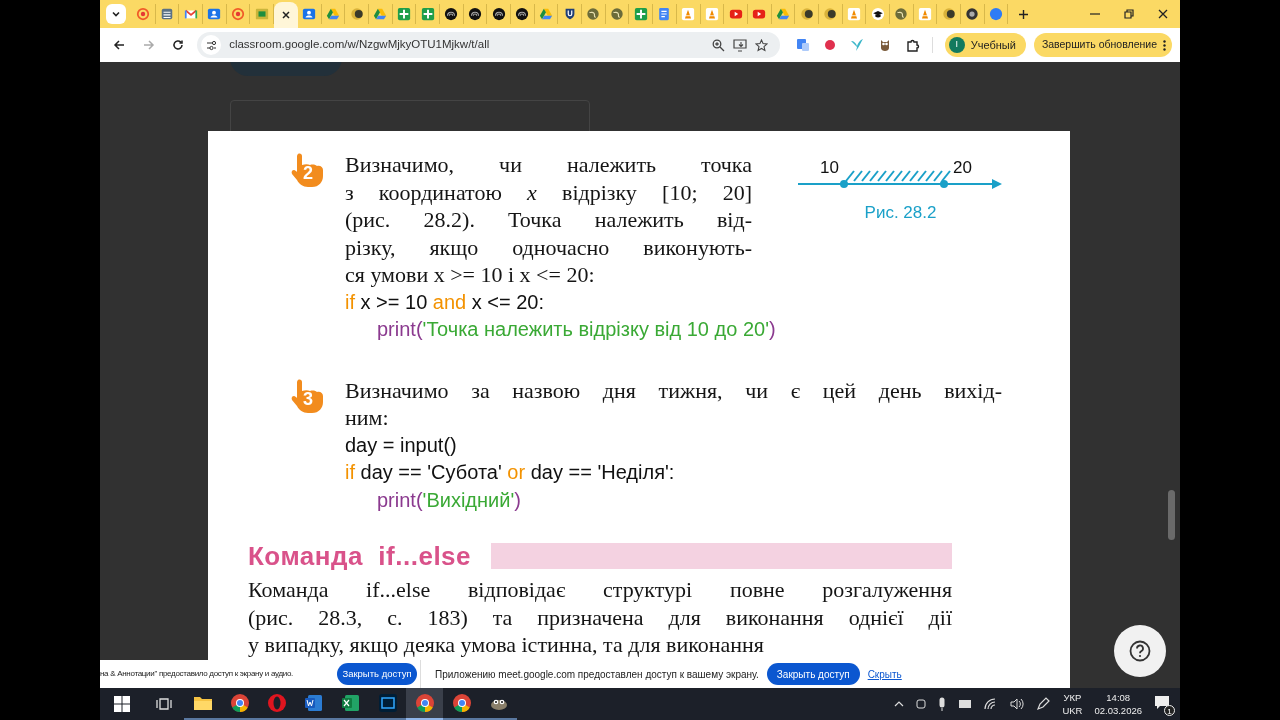 The image size is (1280, 720). What do you see at coordinates (921, 704) in the screenshot?
I see `camera-icon` at bounding box center [921, 704].